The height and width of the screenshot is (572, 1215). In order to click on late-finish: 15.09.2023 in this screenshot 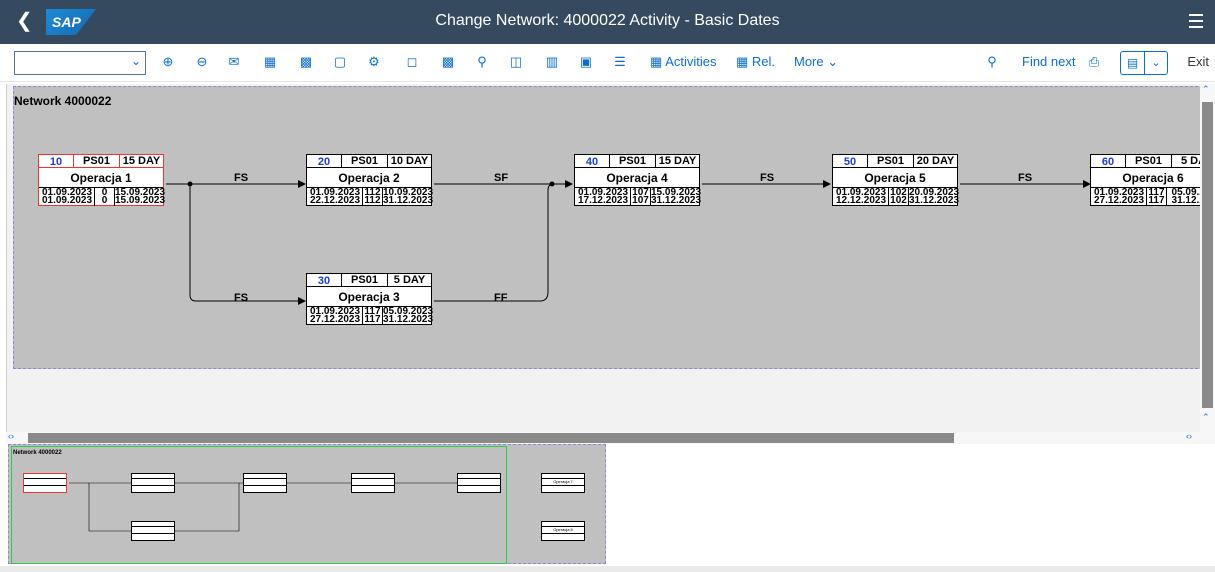, I will do `click(140, 200)`.